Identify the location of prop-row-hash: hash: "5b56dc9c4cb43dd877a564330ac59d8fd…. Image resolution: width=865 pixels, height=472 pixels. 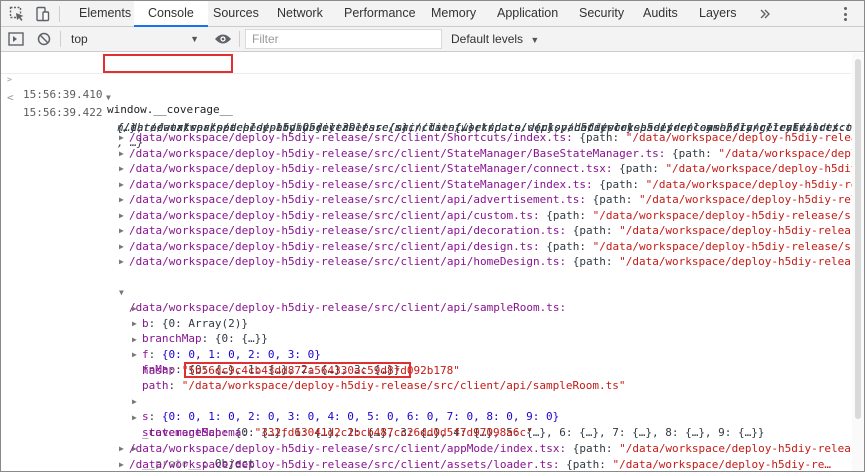
(301, 370).